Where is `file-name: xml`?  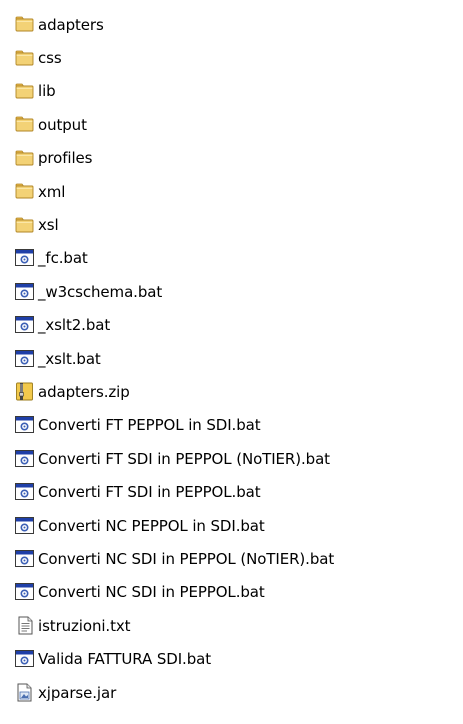
file-name: xml is located at coordinates (52, 191).